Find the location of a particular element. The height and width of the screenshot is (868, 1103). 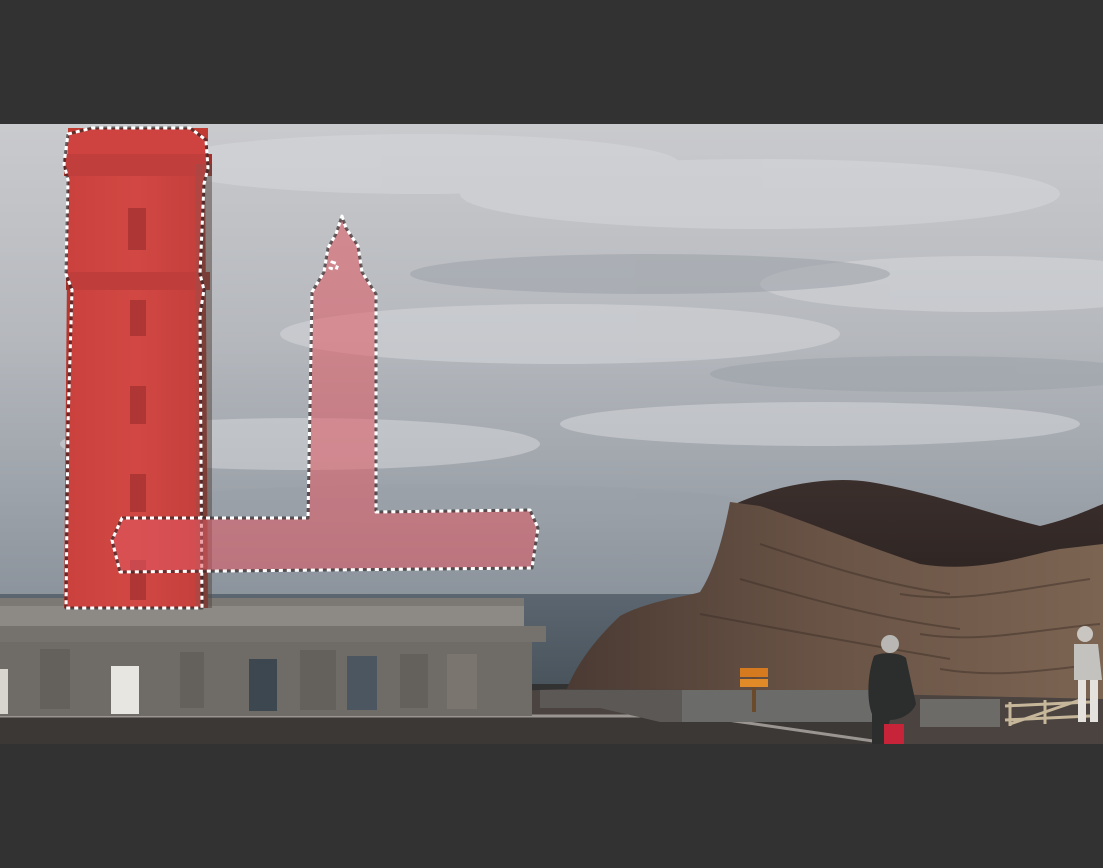

letterbox-top is located at coordinates (551, 62).